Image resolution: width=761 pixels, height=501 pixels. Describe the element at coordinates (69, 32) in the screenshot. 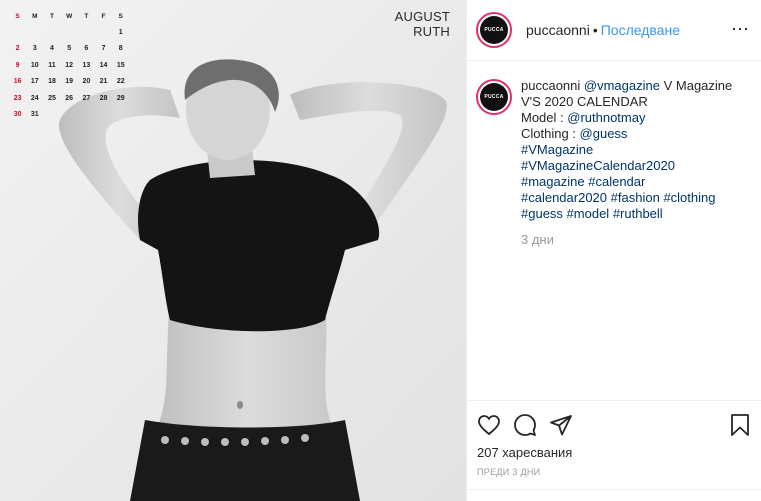

I see `calendar-week: 1` at that location.